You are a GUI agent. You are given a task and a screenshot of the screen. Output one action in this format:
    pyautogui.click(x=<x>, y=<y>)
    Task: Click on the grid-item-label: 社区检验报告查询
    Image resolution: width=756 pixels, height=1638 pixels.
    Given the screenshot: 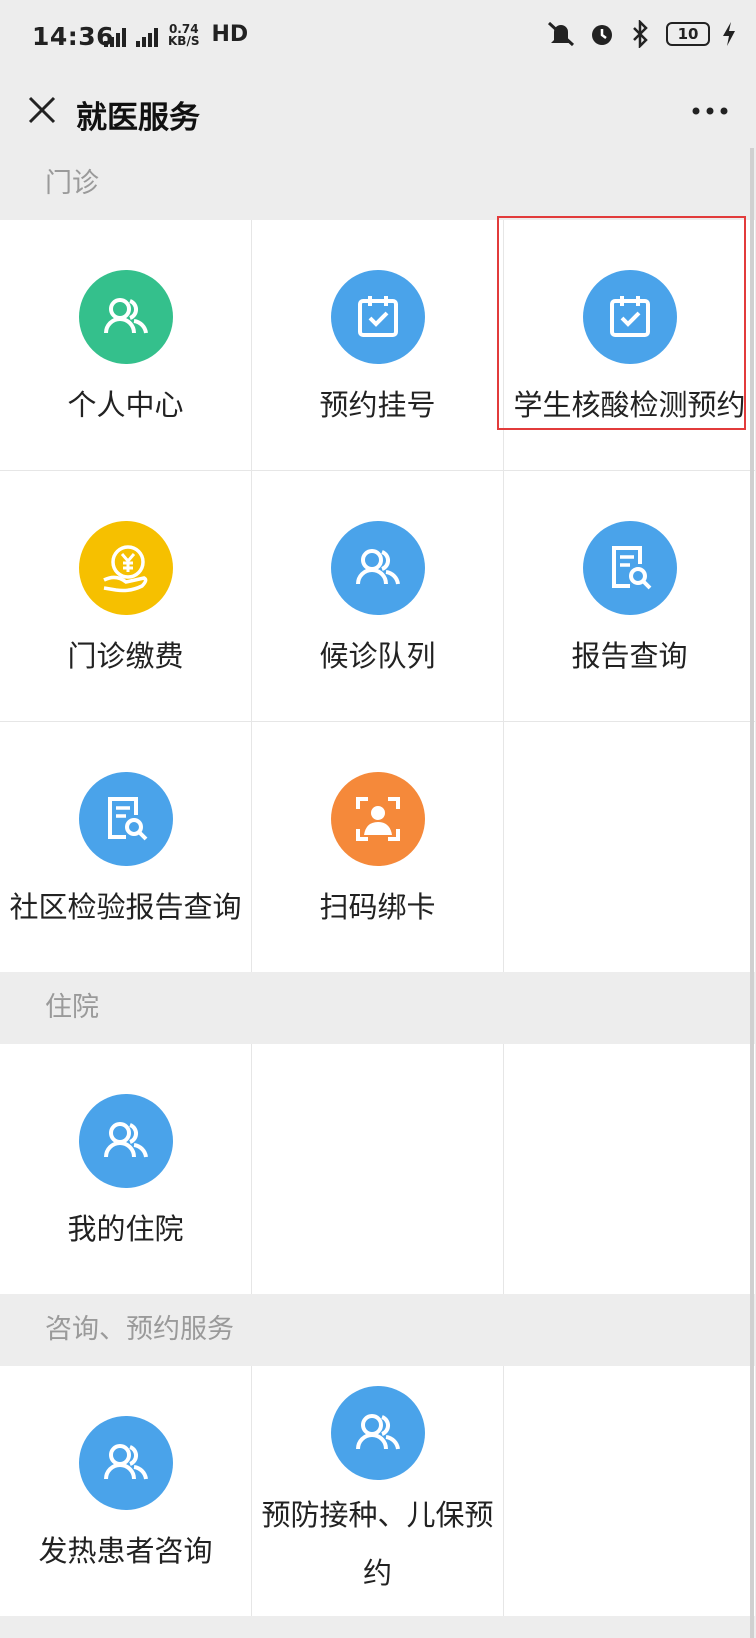 What is the action you would take?
    pyautogui.click(x=125, y=907)
    